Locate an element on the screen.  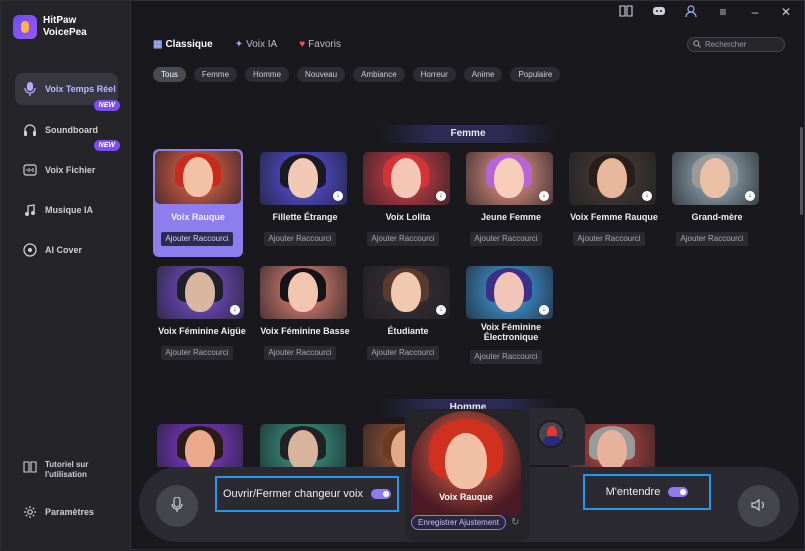
current-voice-name: Voix Rauque is located at coordinates (466, 497).